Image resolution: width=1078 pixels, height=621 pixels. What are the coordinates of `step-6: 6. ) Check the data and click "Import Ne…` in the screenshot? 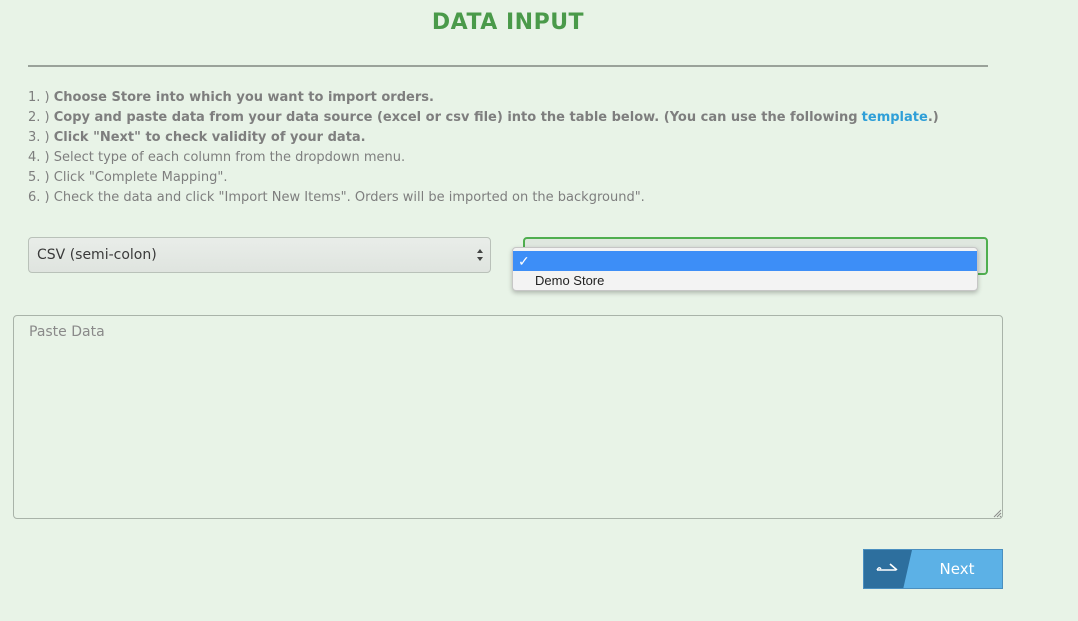 It's located at (483, 198).